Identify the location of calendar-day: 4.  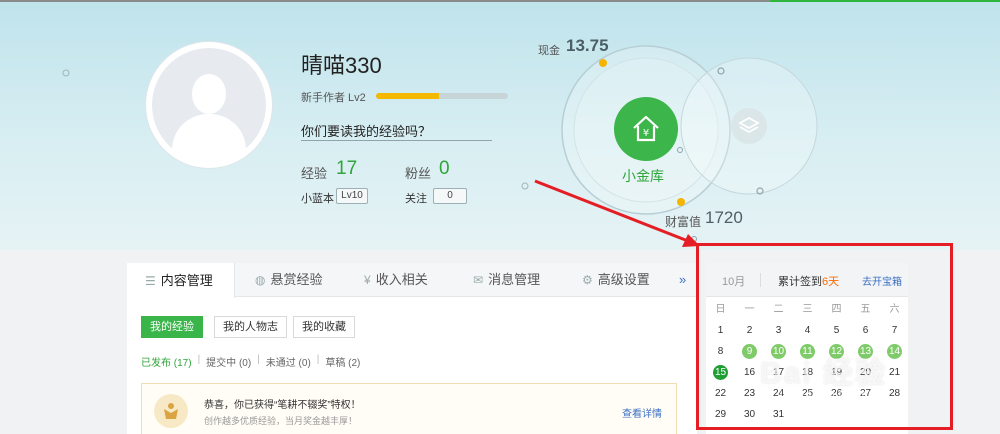
(807, 330).